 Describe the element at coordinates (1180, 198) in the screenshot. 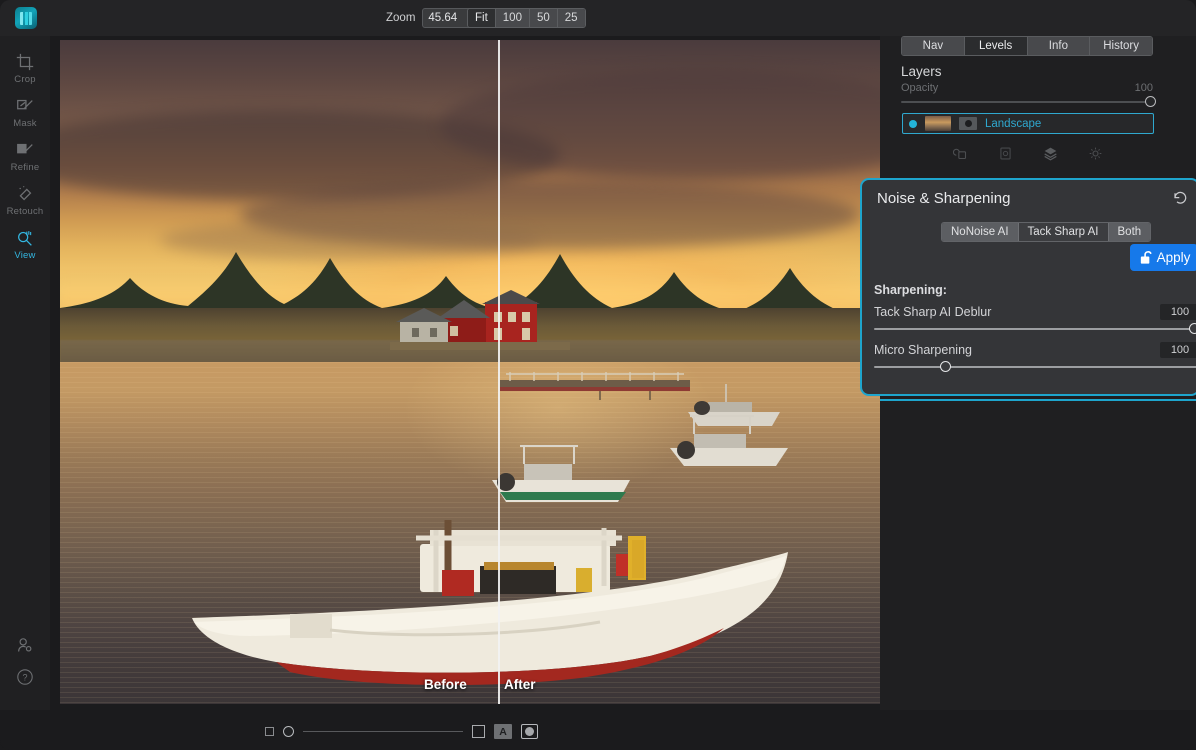

I see `reset-undo-icon` at that location.